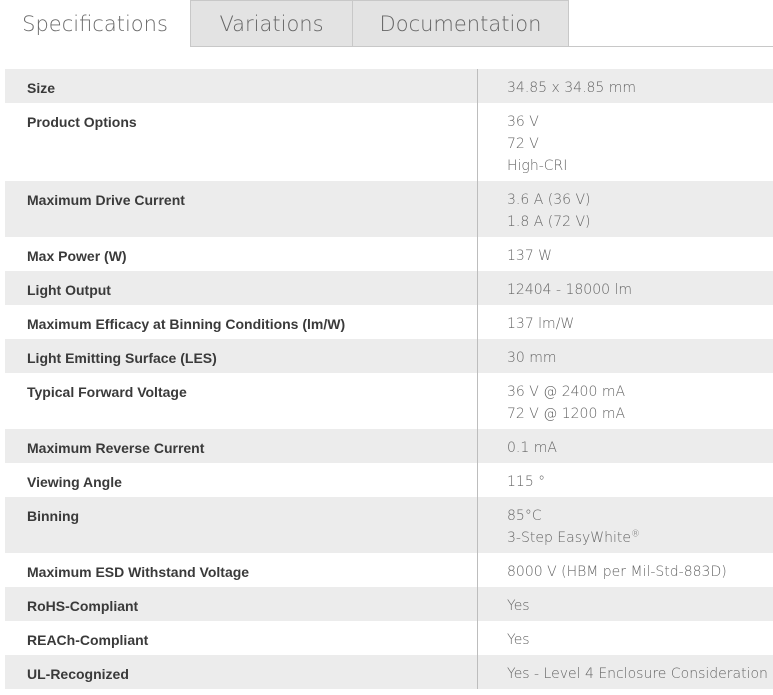 The image size is (773, 695). I want to click on table-row: Viewing Angle 115 °, so click(389, 480).